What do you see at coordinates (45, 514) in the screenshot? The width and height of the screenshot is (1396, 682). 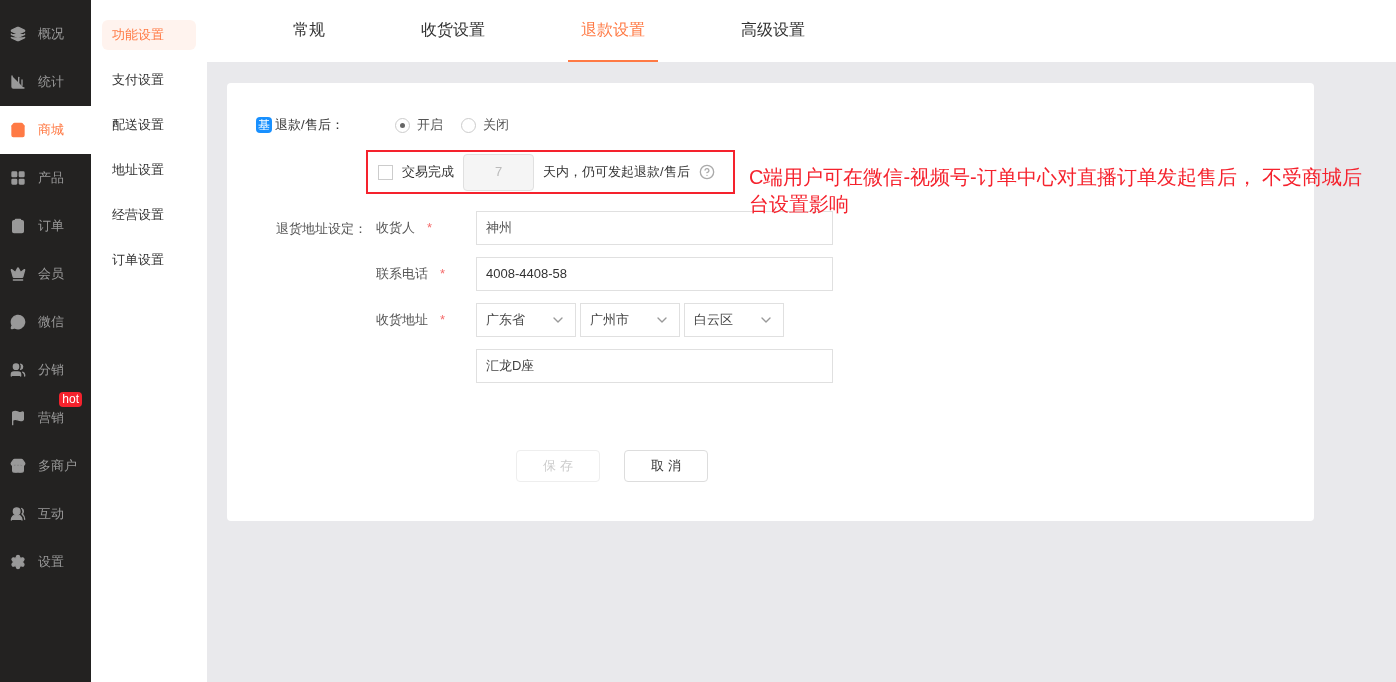 I see `sidebar-item: 互动` at bounding box center [45, 514].